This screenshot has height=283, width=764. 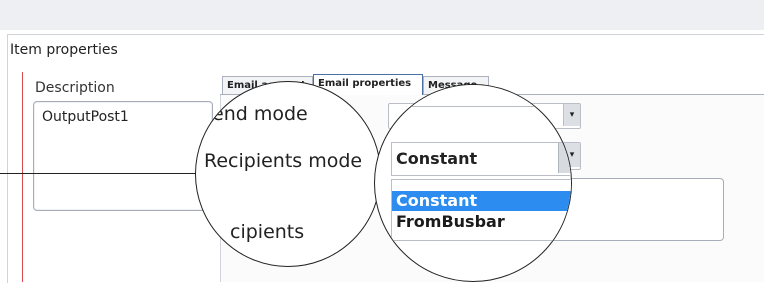 I want to click on recipients-textarea, so click(x=636, y=209).